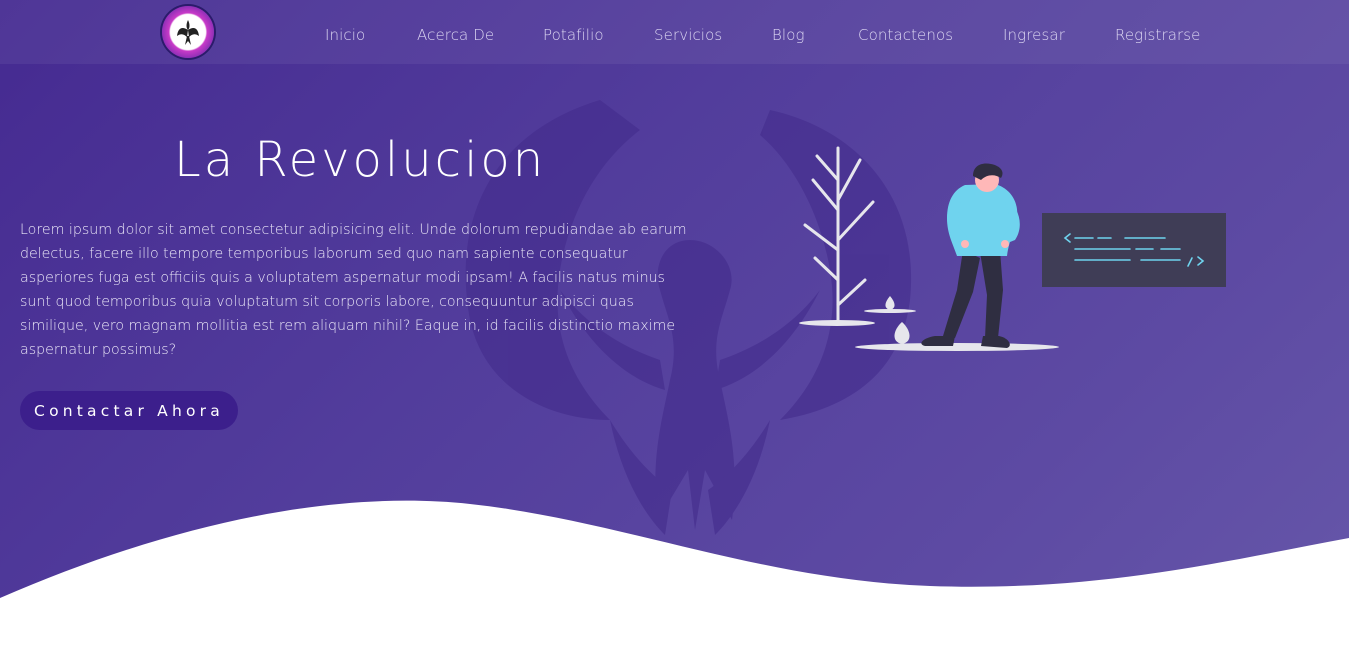 The height and width of the screenshot is (654, 1349). I want to click on contact-now-button: Contactar Ahora, so click(129, 410).